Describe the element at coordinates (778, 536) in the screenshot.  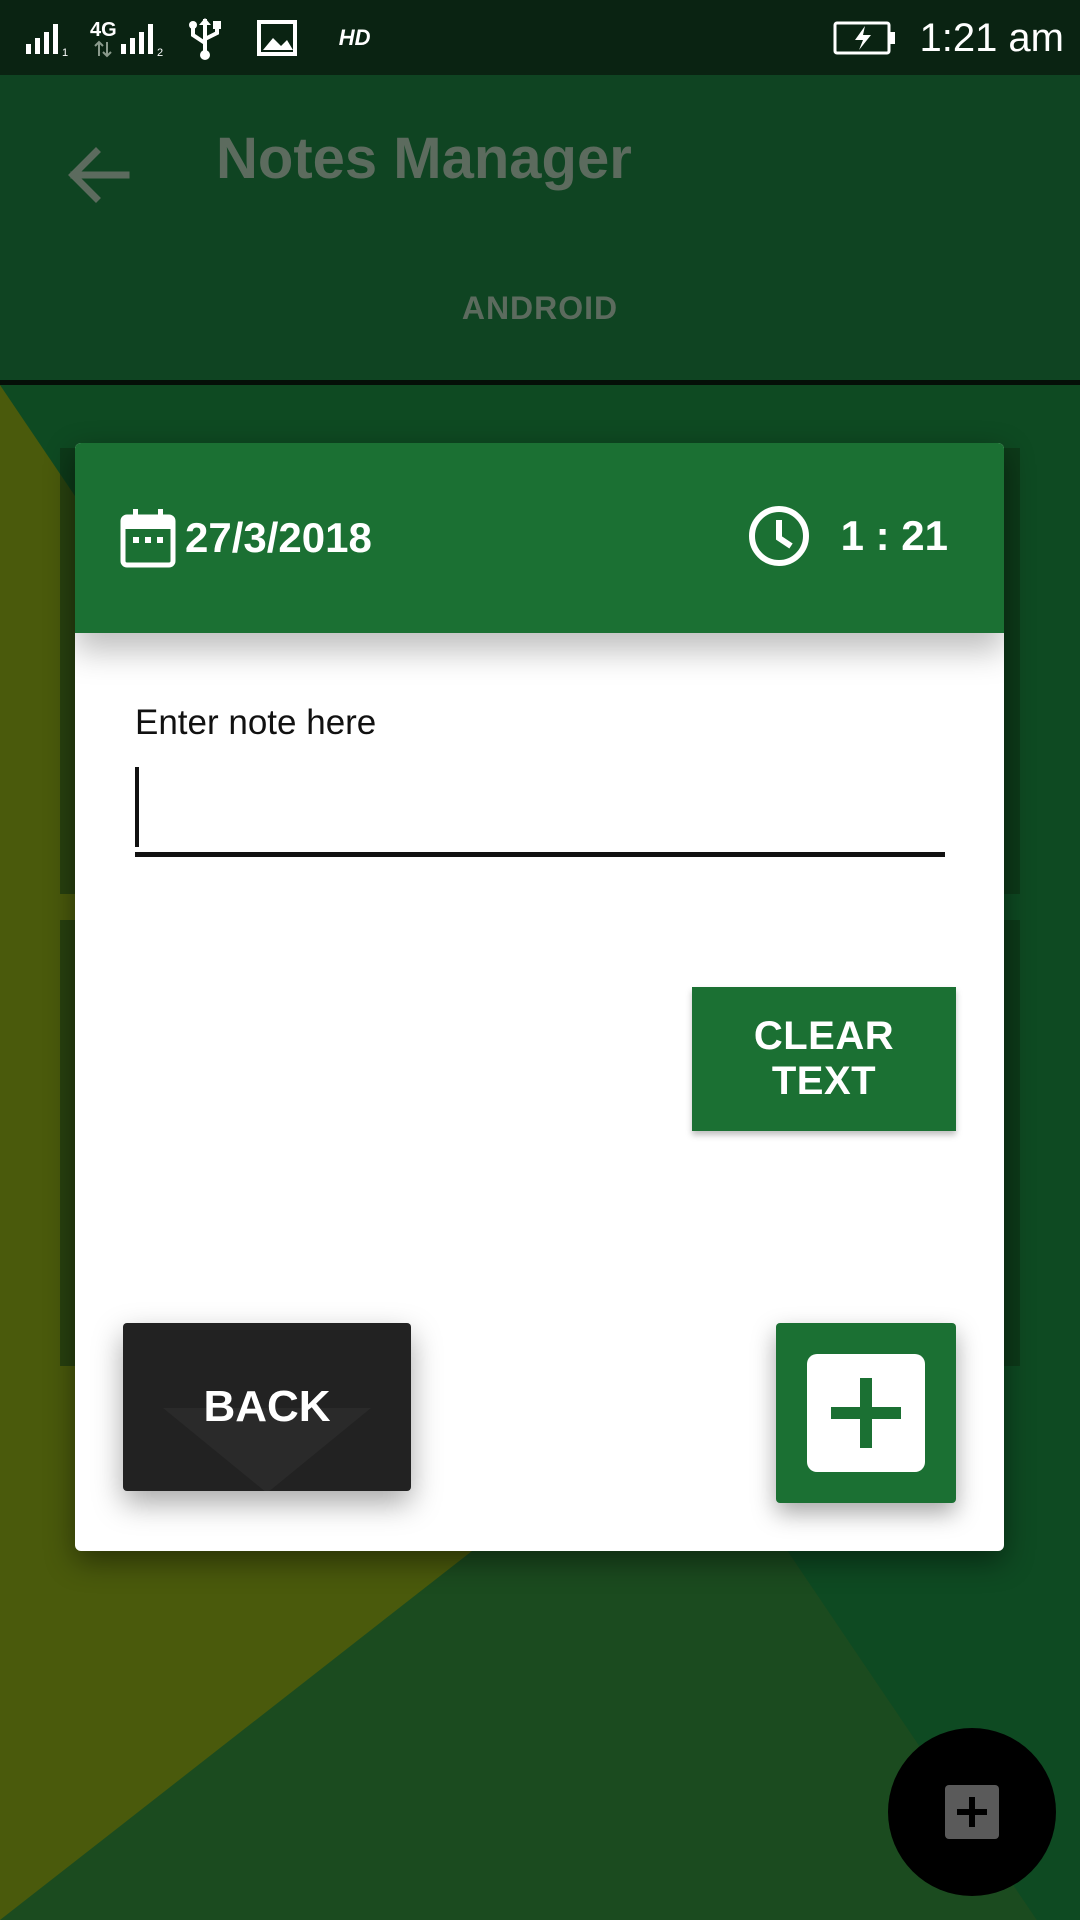
I see `clock-icon` at that location.